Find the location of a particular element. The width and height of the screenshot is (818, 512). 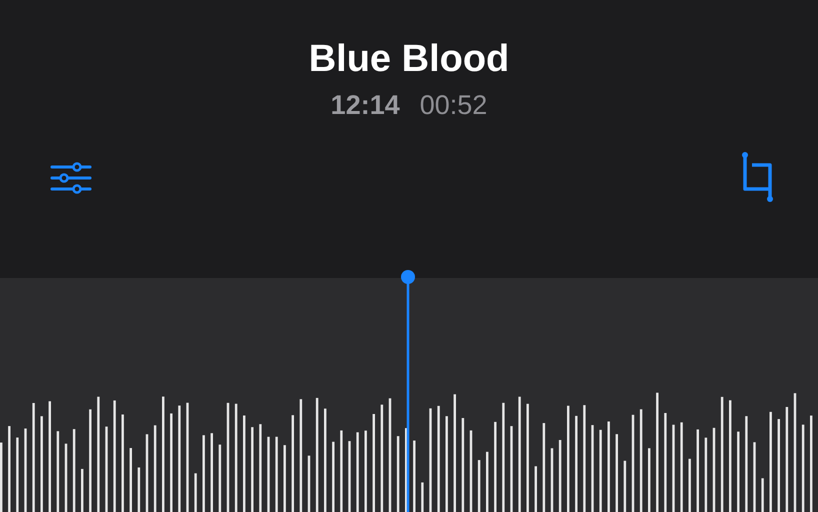

duration: 12:14 is located at coordinates (365, 105).